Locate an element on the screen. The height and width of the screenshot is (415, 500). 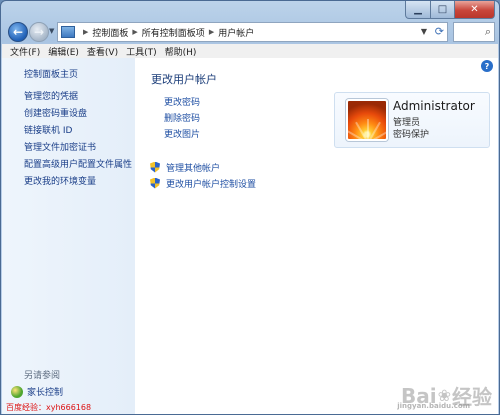
back-arrow-icon: ← is located at coordinates (18, 32).